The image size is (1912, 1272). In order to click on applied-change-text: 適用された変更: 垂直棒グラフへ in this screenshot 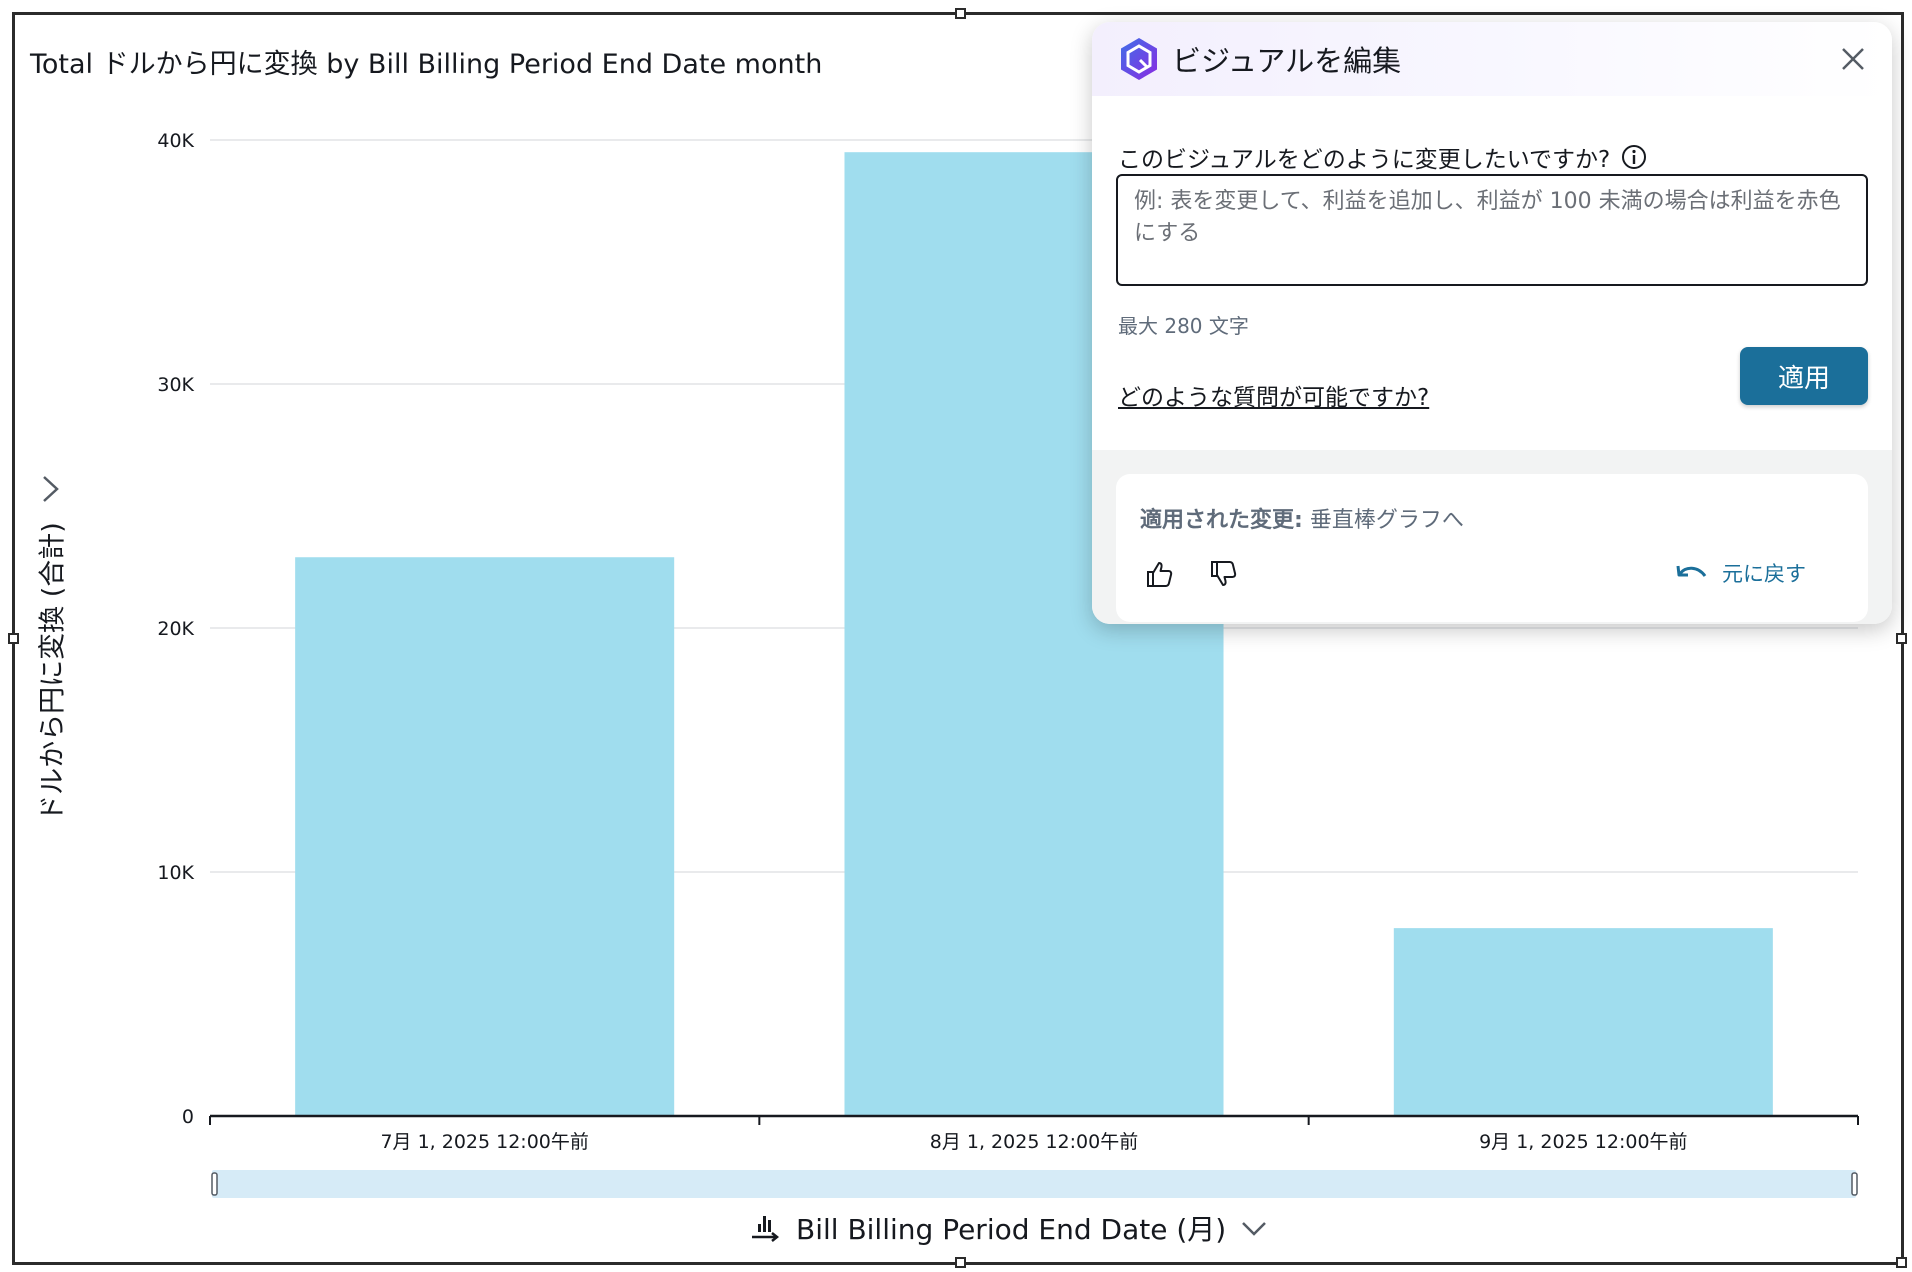, I will do `click(1302, 518)`.